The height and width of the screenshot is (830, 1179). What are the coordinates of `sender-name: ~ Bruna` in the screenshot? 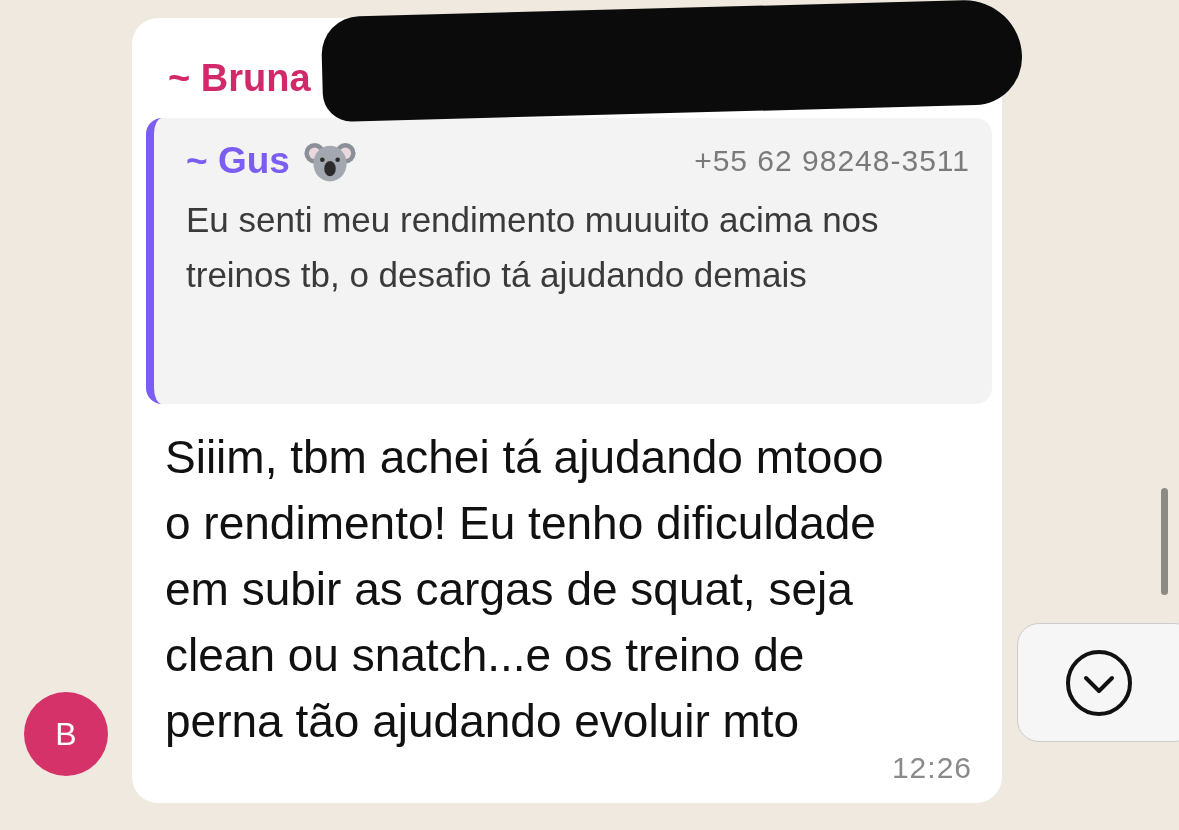 It's located at (239, 78).